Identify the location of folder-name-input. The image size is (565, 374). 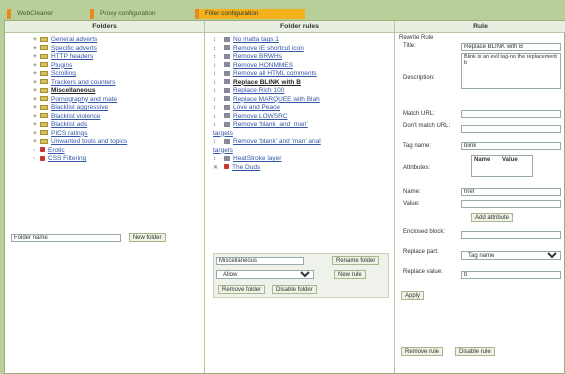
(66, 238).